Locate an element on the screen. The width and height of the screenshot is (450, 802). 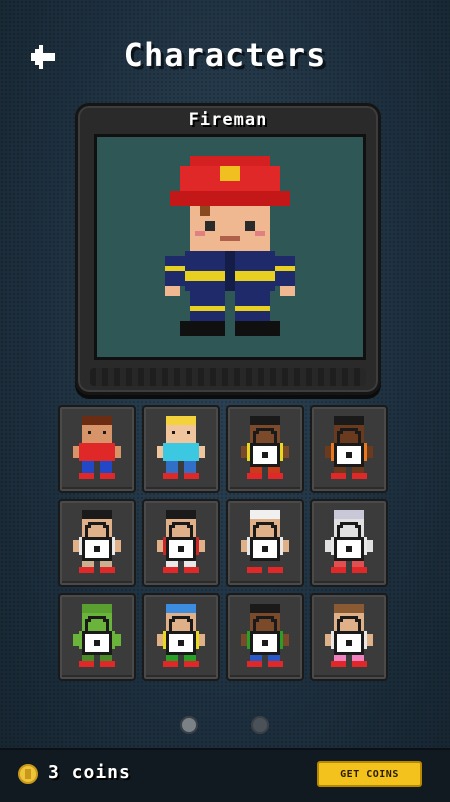
coin-icon is located at coordinates (28, 774).